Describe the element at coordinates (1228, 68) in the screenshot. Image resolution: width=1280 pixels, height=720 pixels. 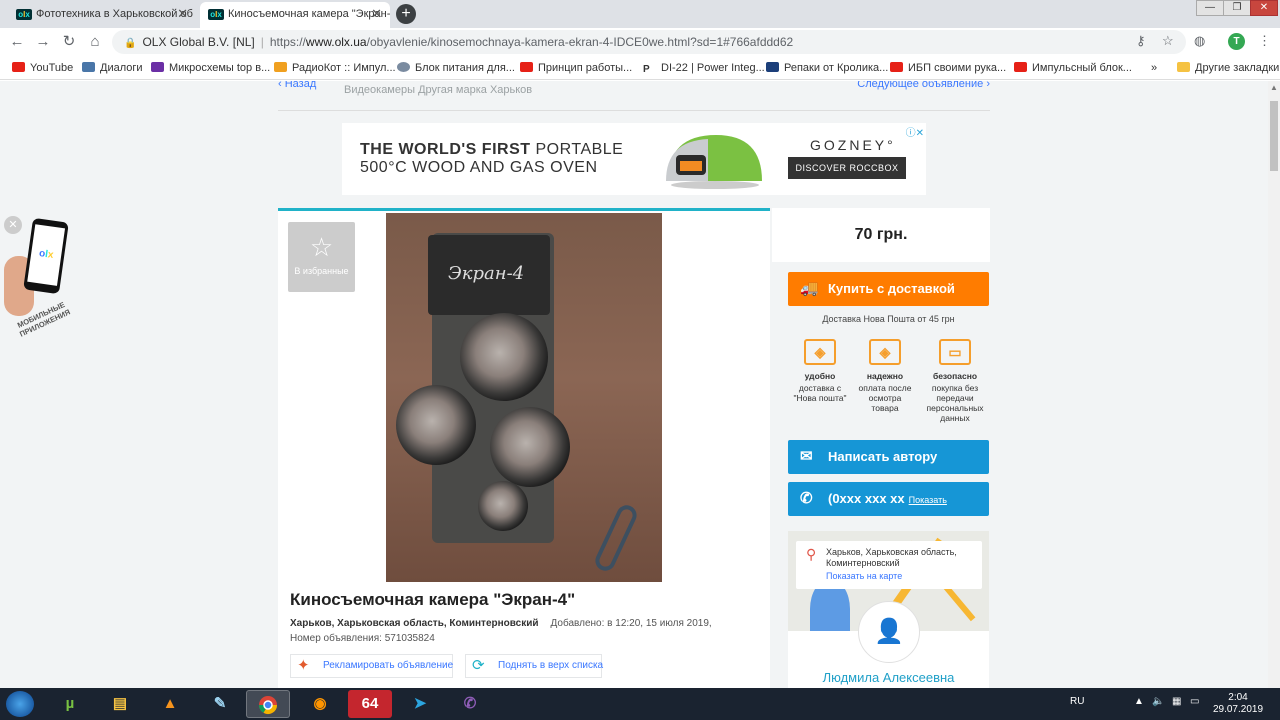
I see `other-bookmarks-folder: Другие закладки` at that location.